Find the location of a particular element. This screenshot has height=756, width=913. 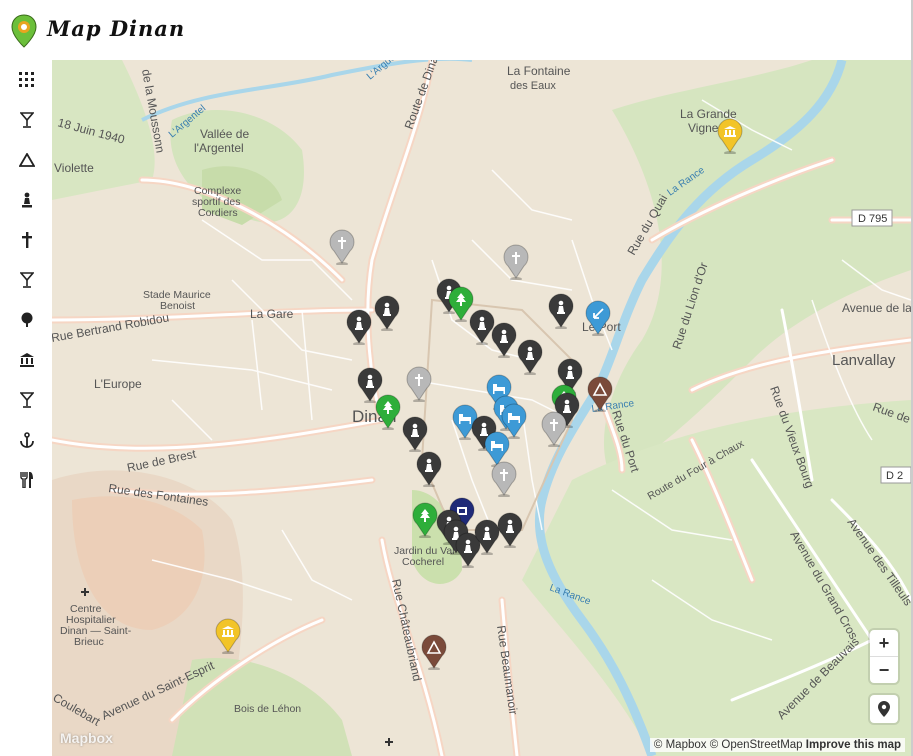

location-pin-icon is located at coordinates (884, 709).